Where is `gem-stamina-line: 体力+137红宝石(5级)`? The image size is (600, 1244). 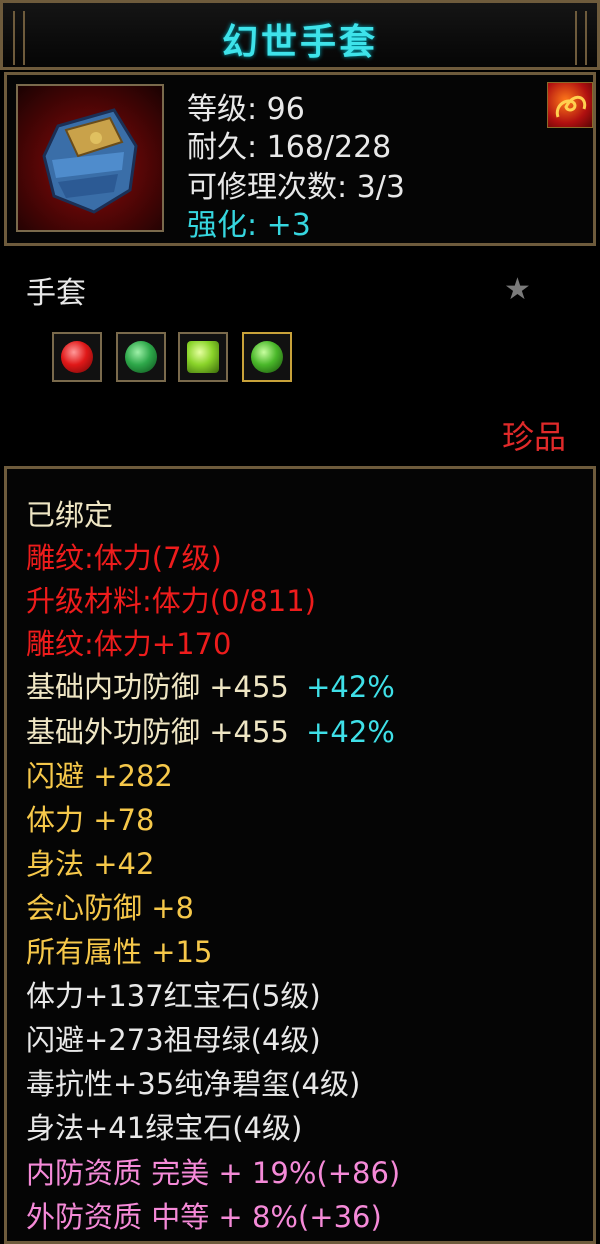
gem-stamina-line: 体力+137红宝石(5级) is located at coordinates (173, 996).